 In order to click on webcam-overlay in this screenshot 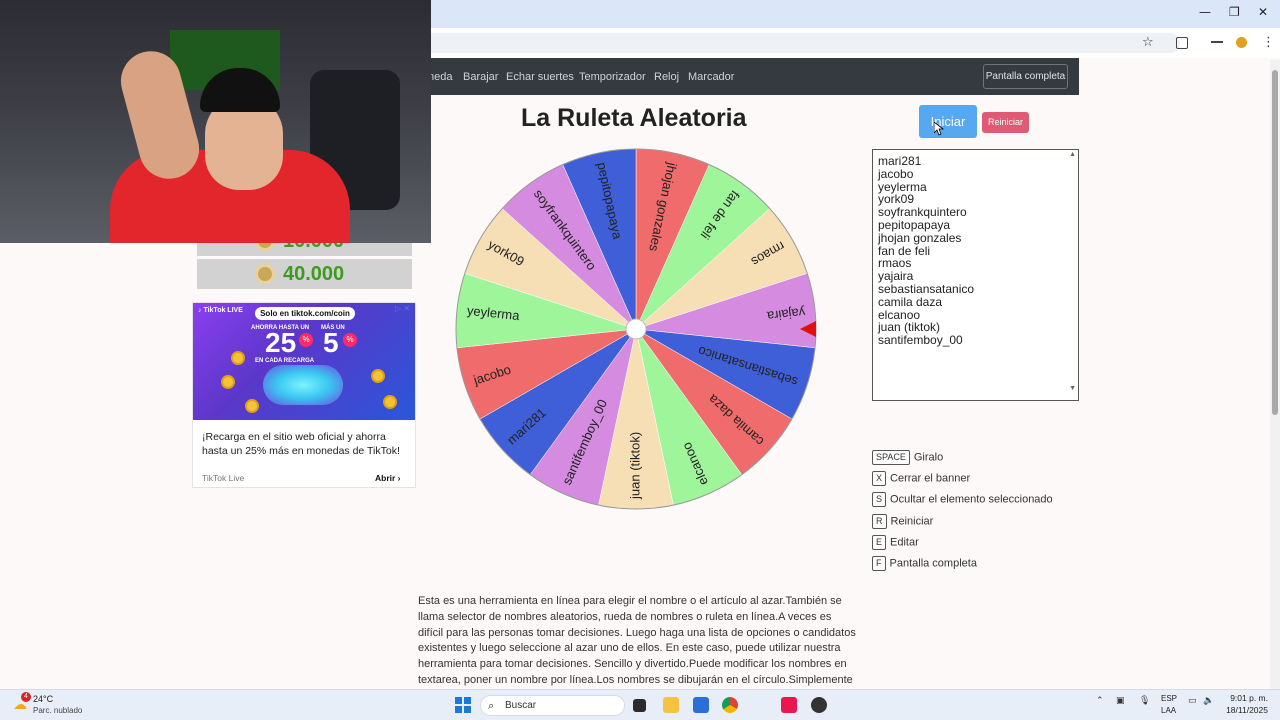, I will do `click(215, 121)`.